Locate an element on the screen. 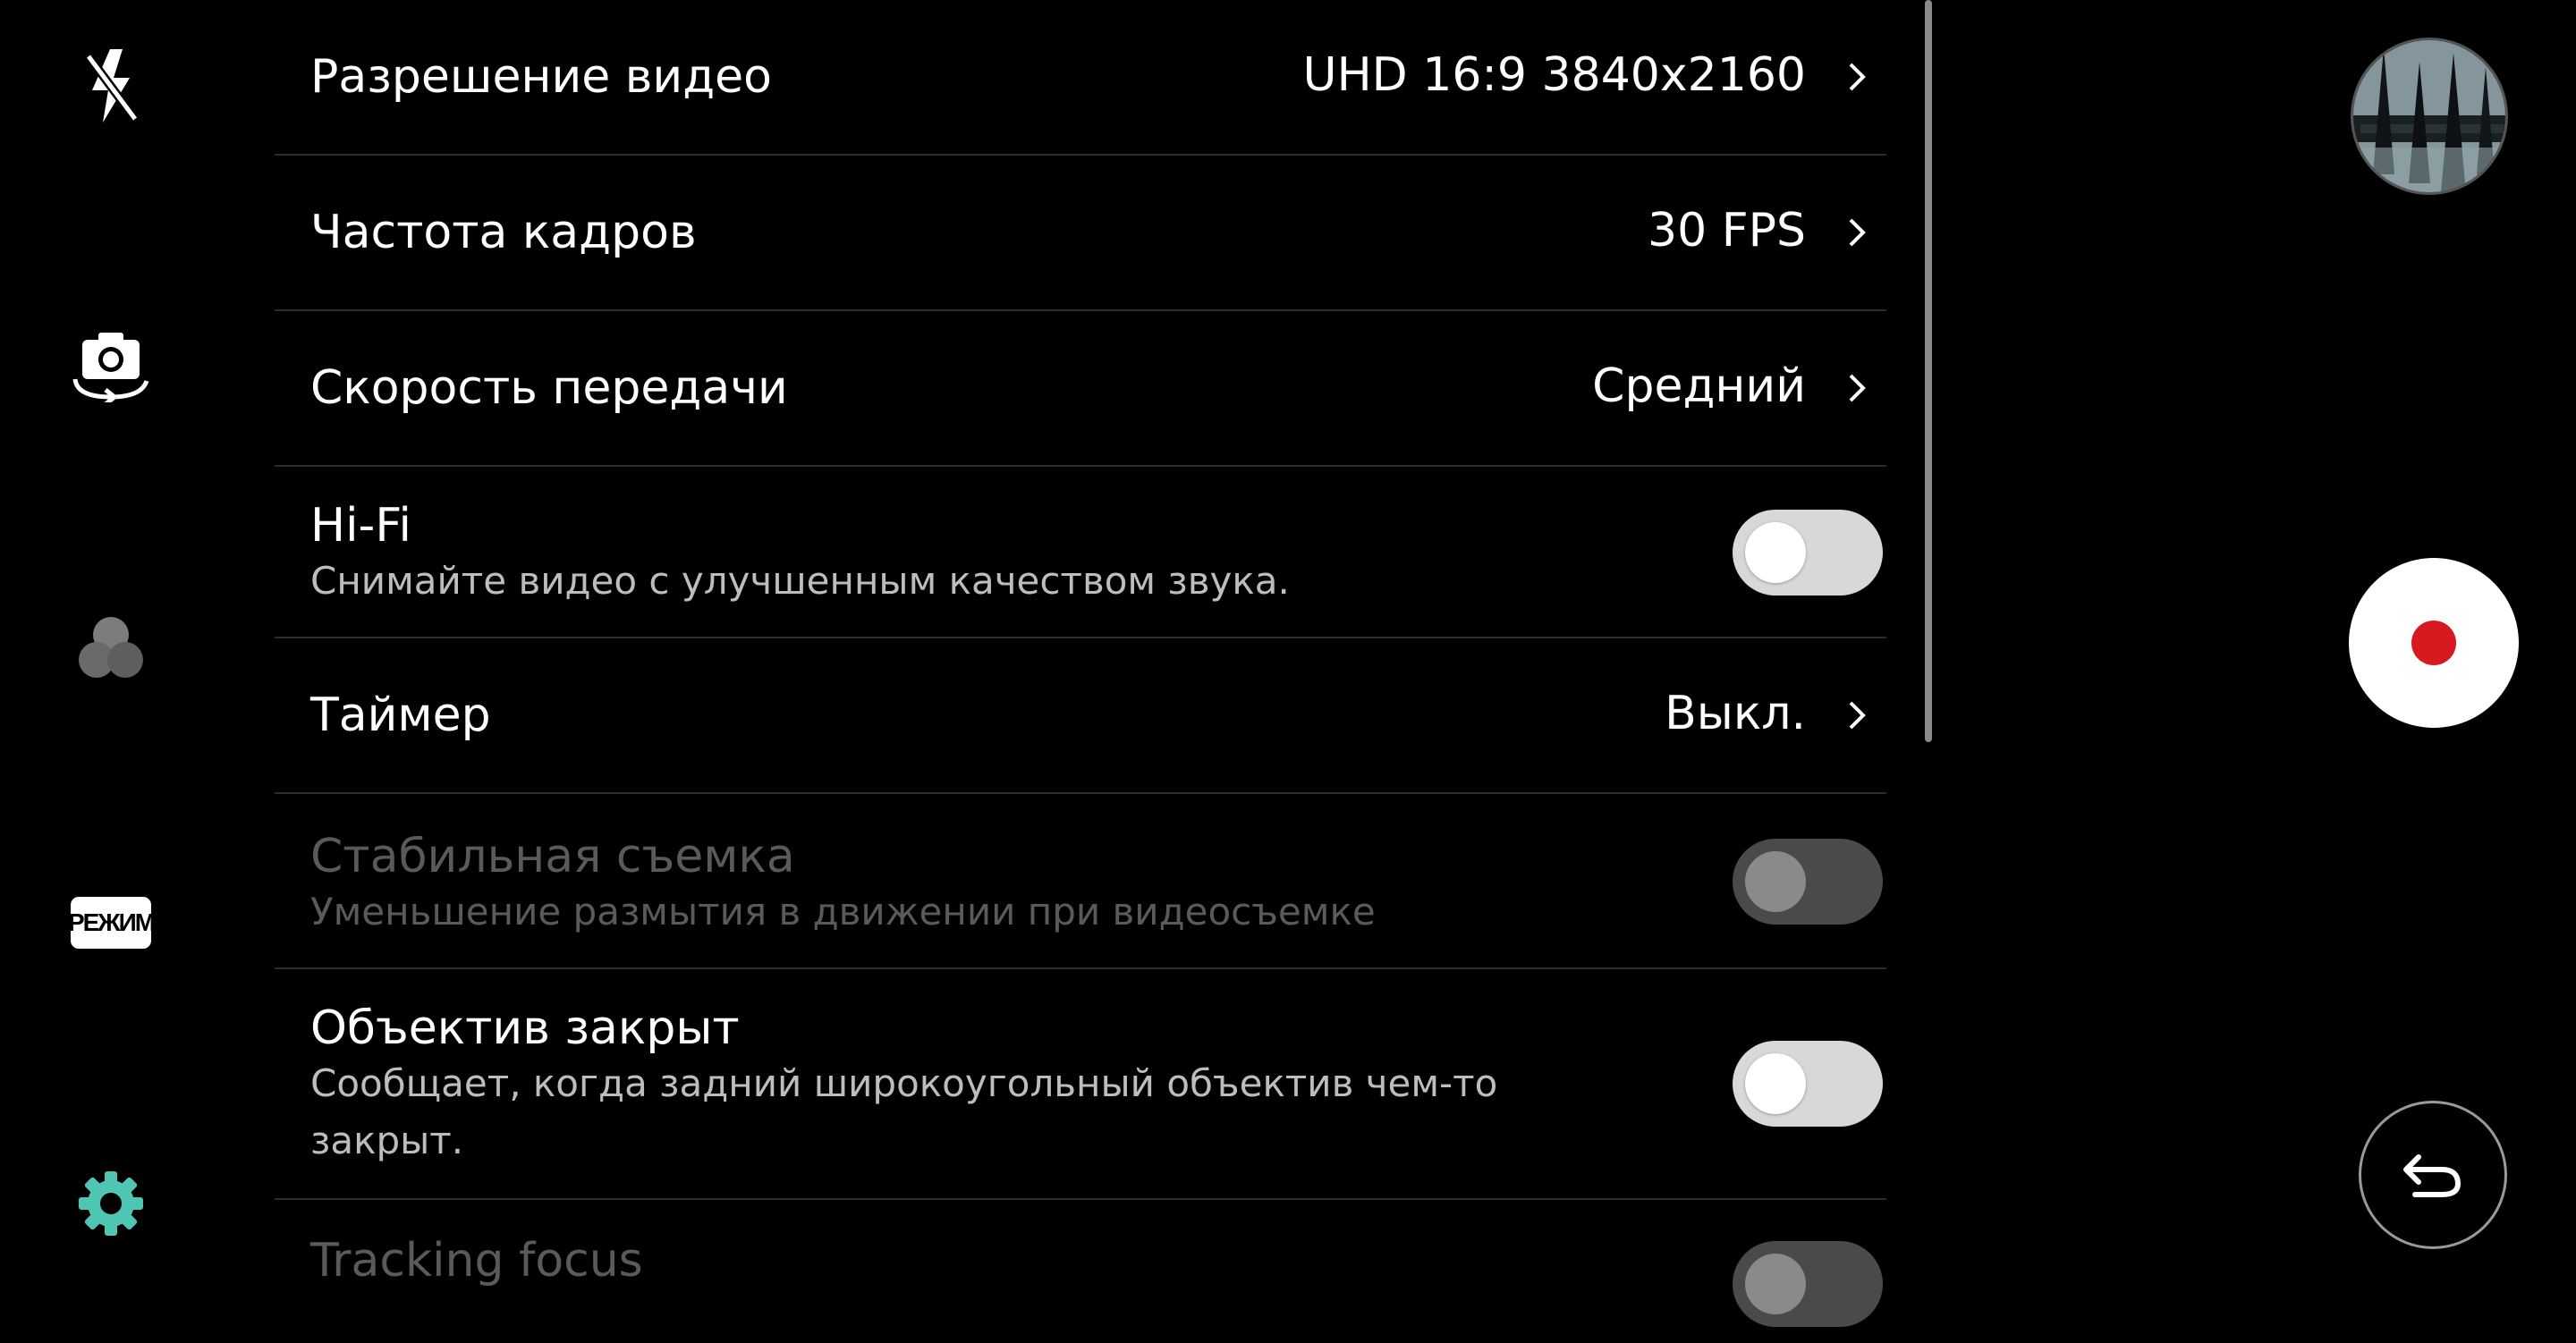 The image size is (2576, 1343). setting-title: Tracking focus is located at coordinates (476, 1261).